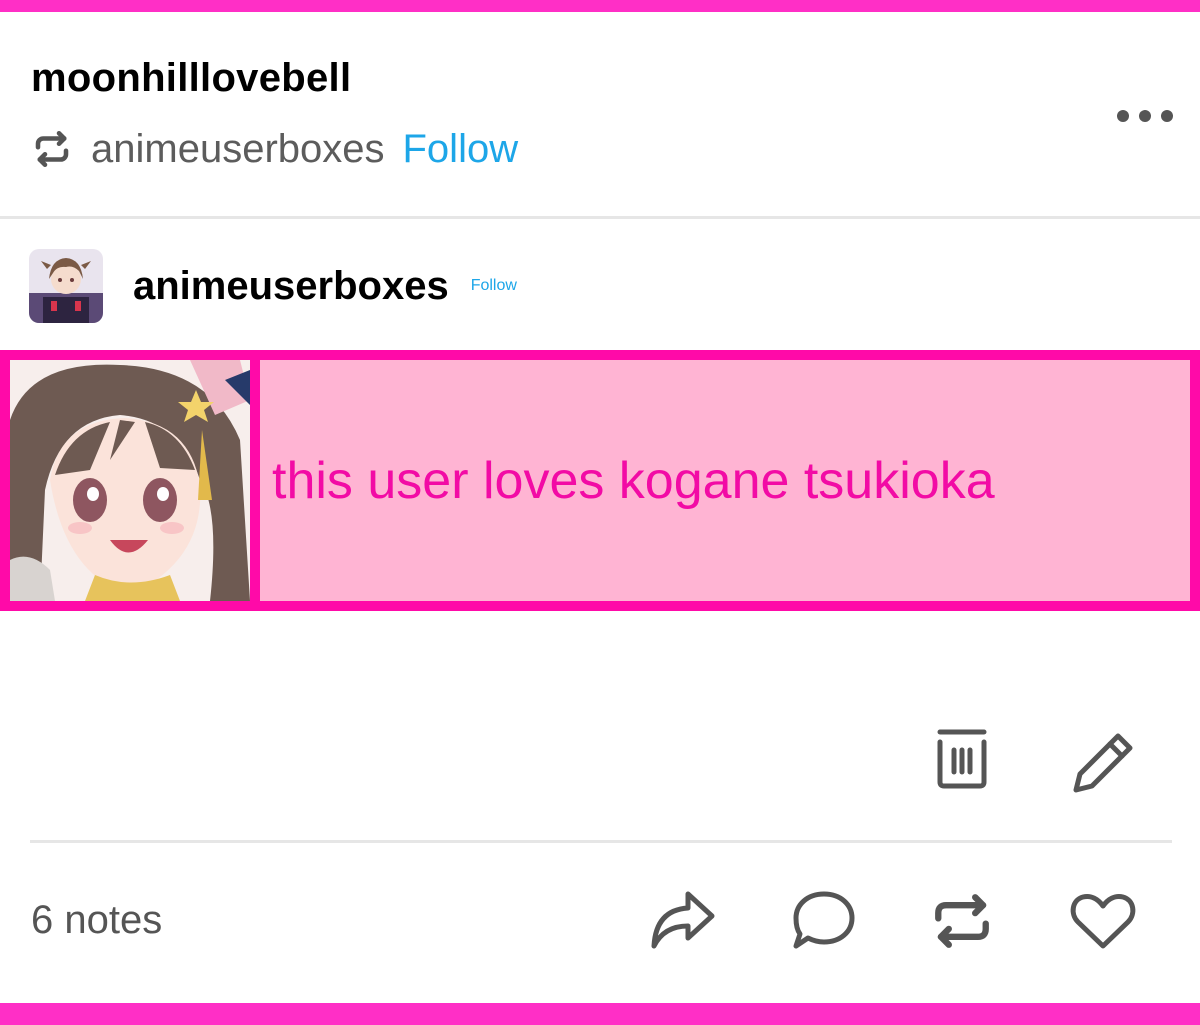 The image size is (1200, 1025). Describe the element at coordinates (600, 6) in the screenshot. I see `top-frame-border` at that location.